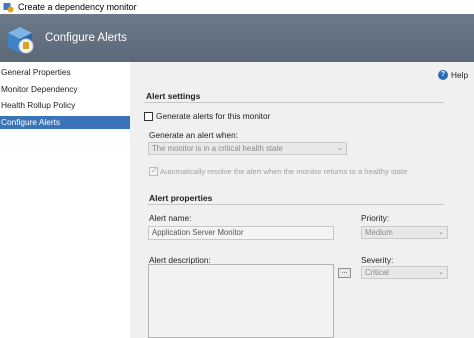 The width and height of the screenshot is (474, 338). Describe the element at coordinates (77, 7) in the screenshot. I see `window-title: Create a dependency monitor` at that location.